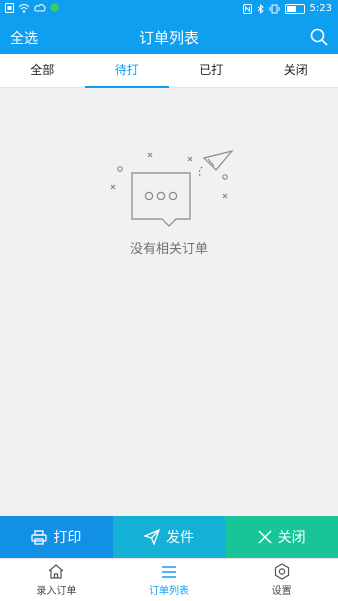 This screenshot has width=338, height=601. What do you see at coordinates (211, 70) in the screenshot?
I see `tab-printed: 已打` at bounding box center [211, 70].